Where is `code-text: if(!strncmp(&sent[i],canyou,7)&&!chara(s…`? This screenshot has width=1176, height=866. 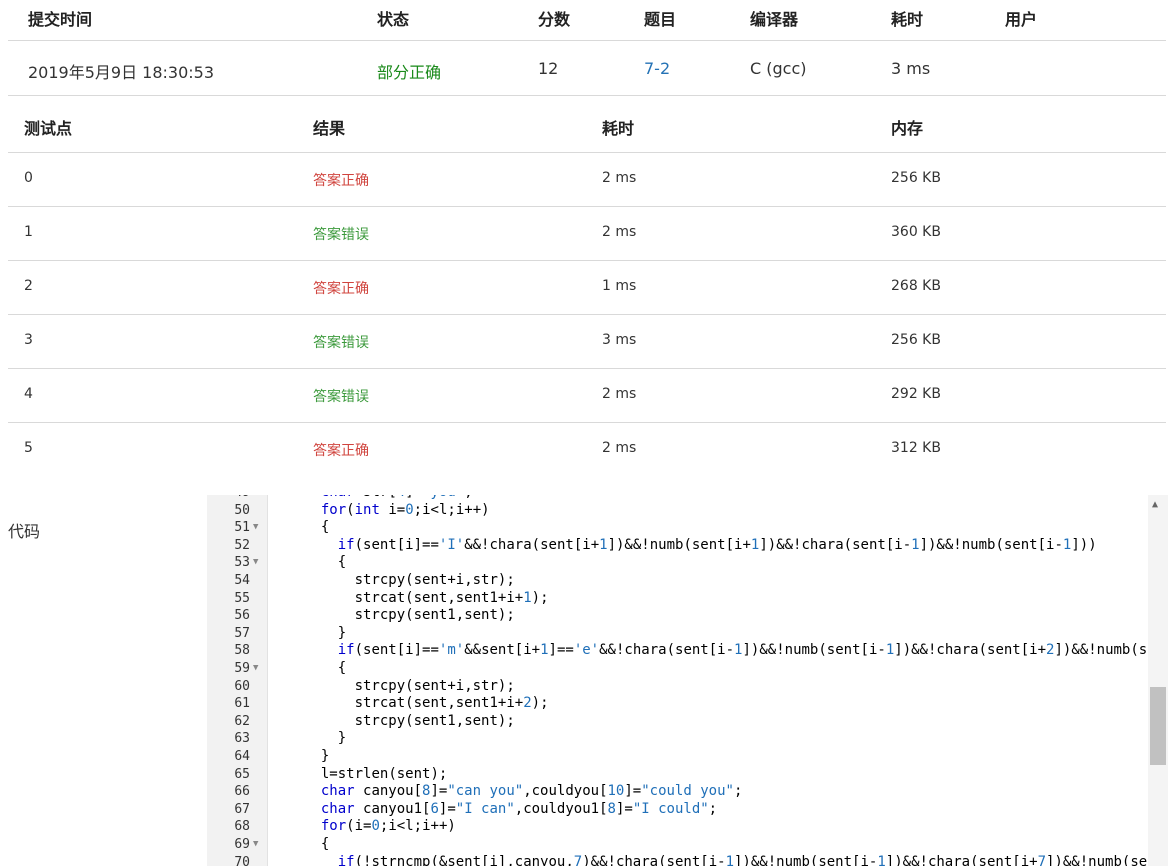 code-text: if(!strncmp(&sent[i],canyou,7)&&!chara(s… is located at coordinates (752, 859).